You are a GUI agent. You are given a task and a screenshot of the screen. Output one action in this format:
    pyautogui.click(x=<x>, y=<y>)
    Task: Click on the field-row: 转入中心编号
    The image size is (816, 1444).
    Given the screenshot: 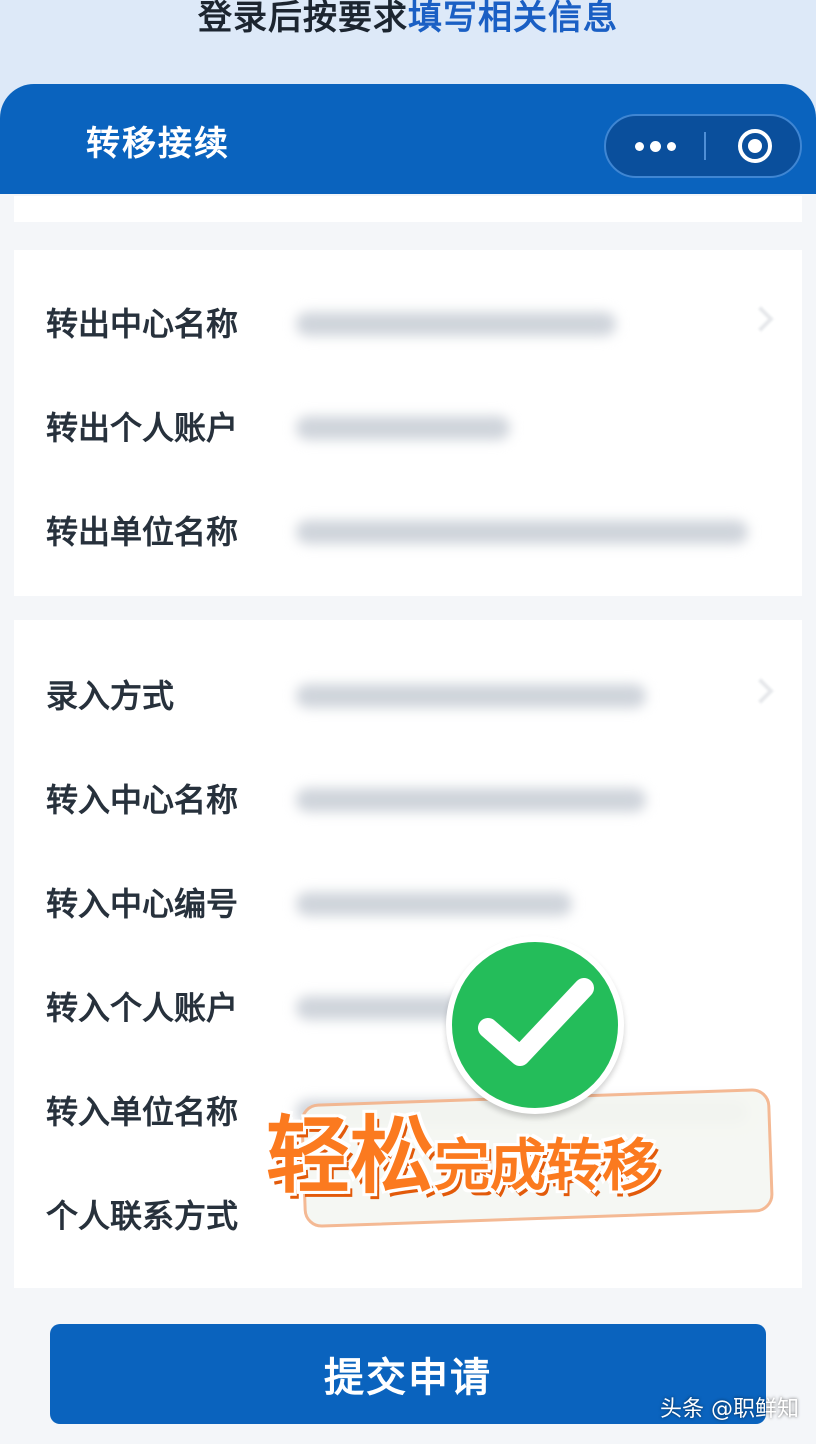 What is the action you would take?
    pyautogui.click(x=408, y=904)
    